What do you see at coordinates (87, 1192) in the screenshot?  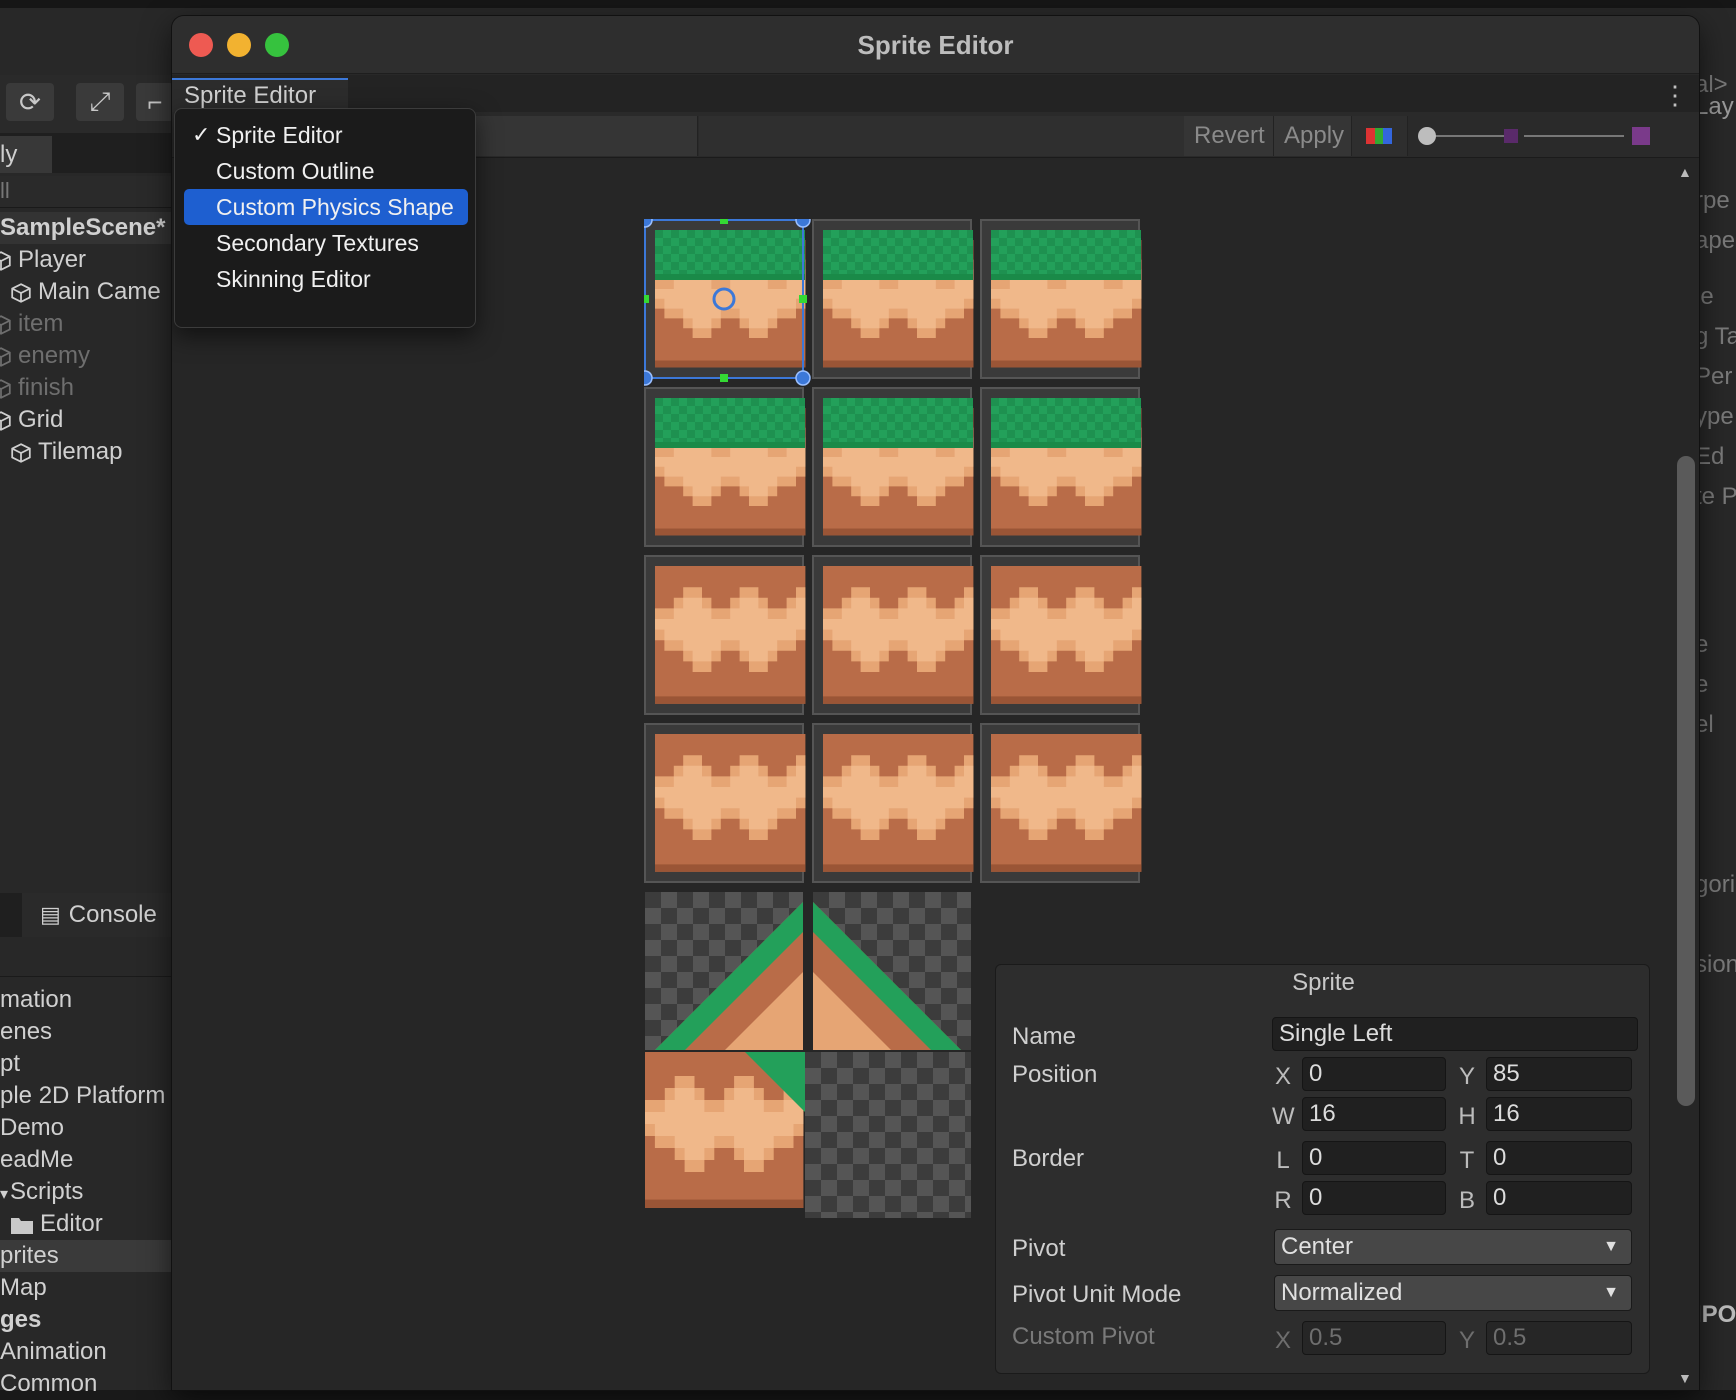 I see `project-row: ▾Scripts` at bounding box center [87, 1192].